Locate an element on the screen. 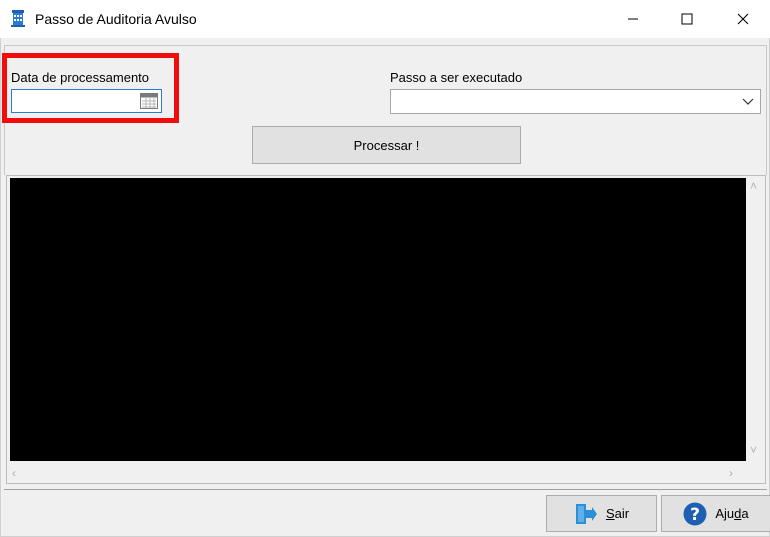 This screenshot has width=770, height=537. date-label: Data de processamento is located at coordinates (80, 77).